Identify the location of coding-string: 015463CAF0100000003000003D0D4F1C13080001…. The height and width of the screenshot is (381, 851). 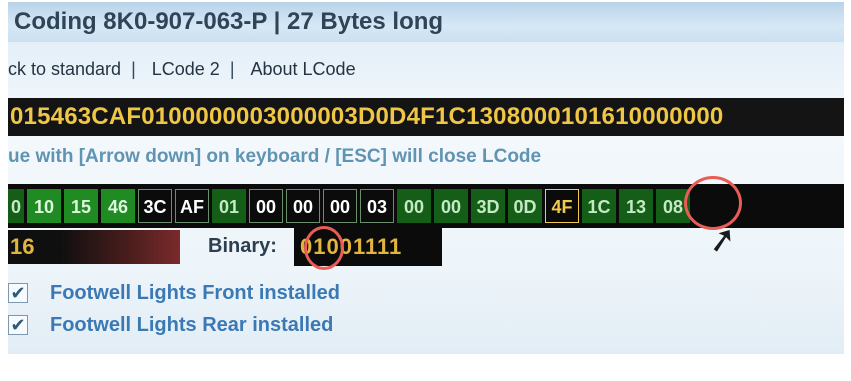
(367, 116).